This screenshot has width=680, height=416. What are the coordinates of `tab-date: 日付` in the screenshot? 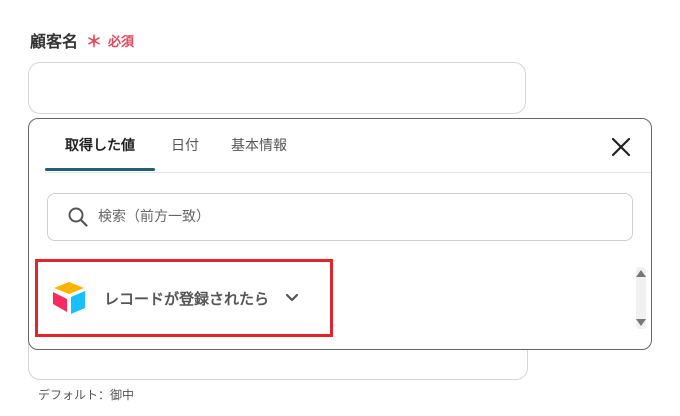 It's located at (185, 145).